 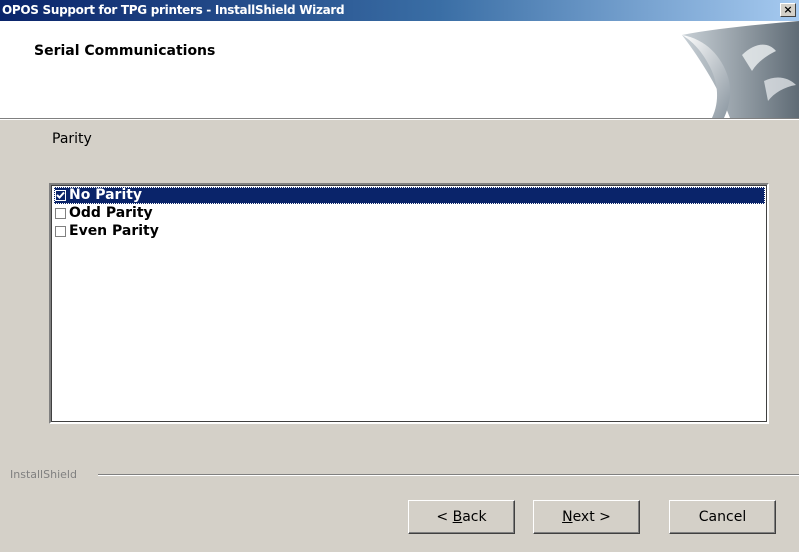 I want to click on close-icon: ×, so click(x=788, y=9).